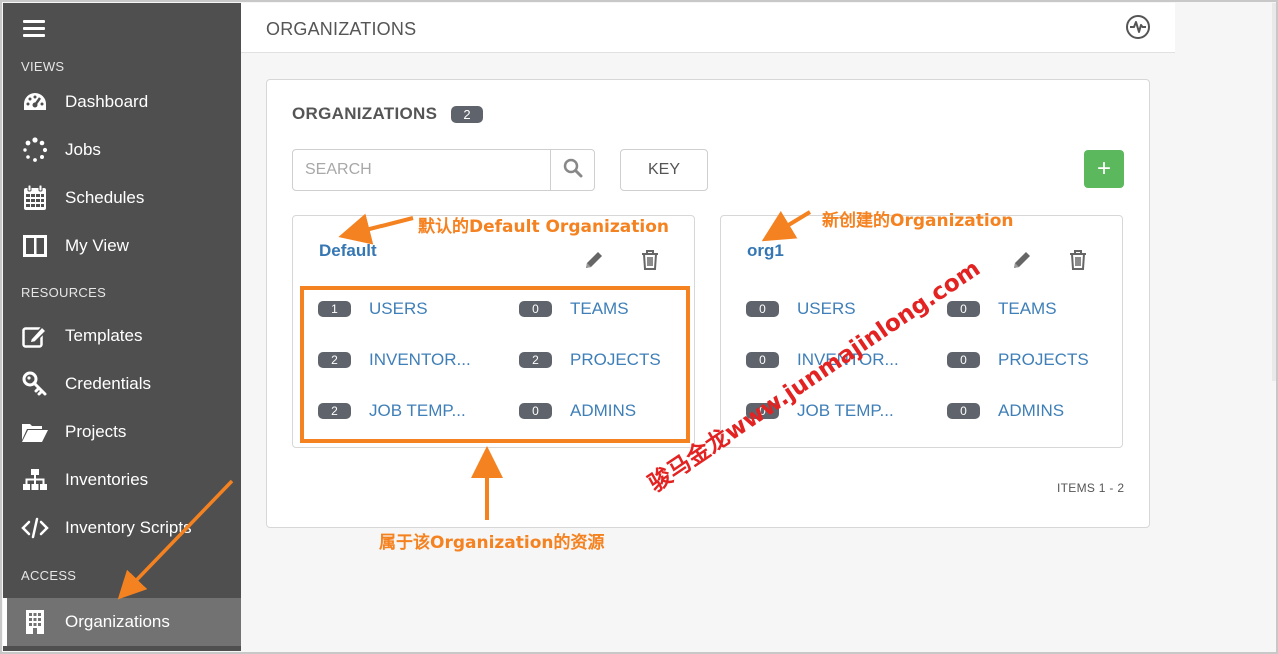  I want to click on search-box, so click(443, 170).